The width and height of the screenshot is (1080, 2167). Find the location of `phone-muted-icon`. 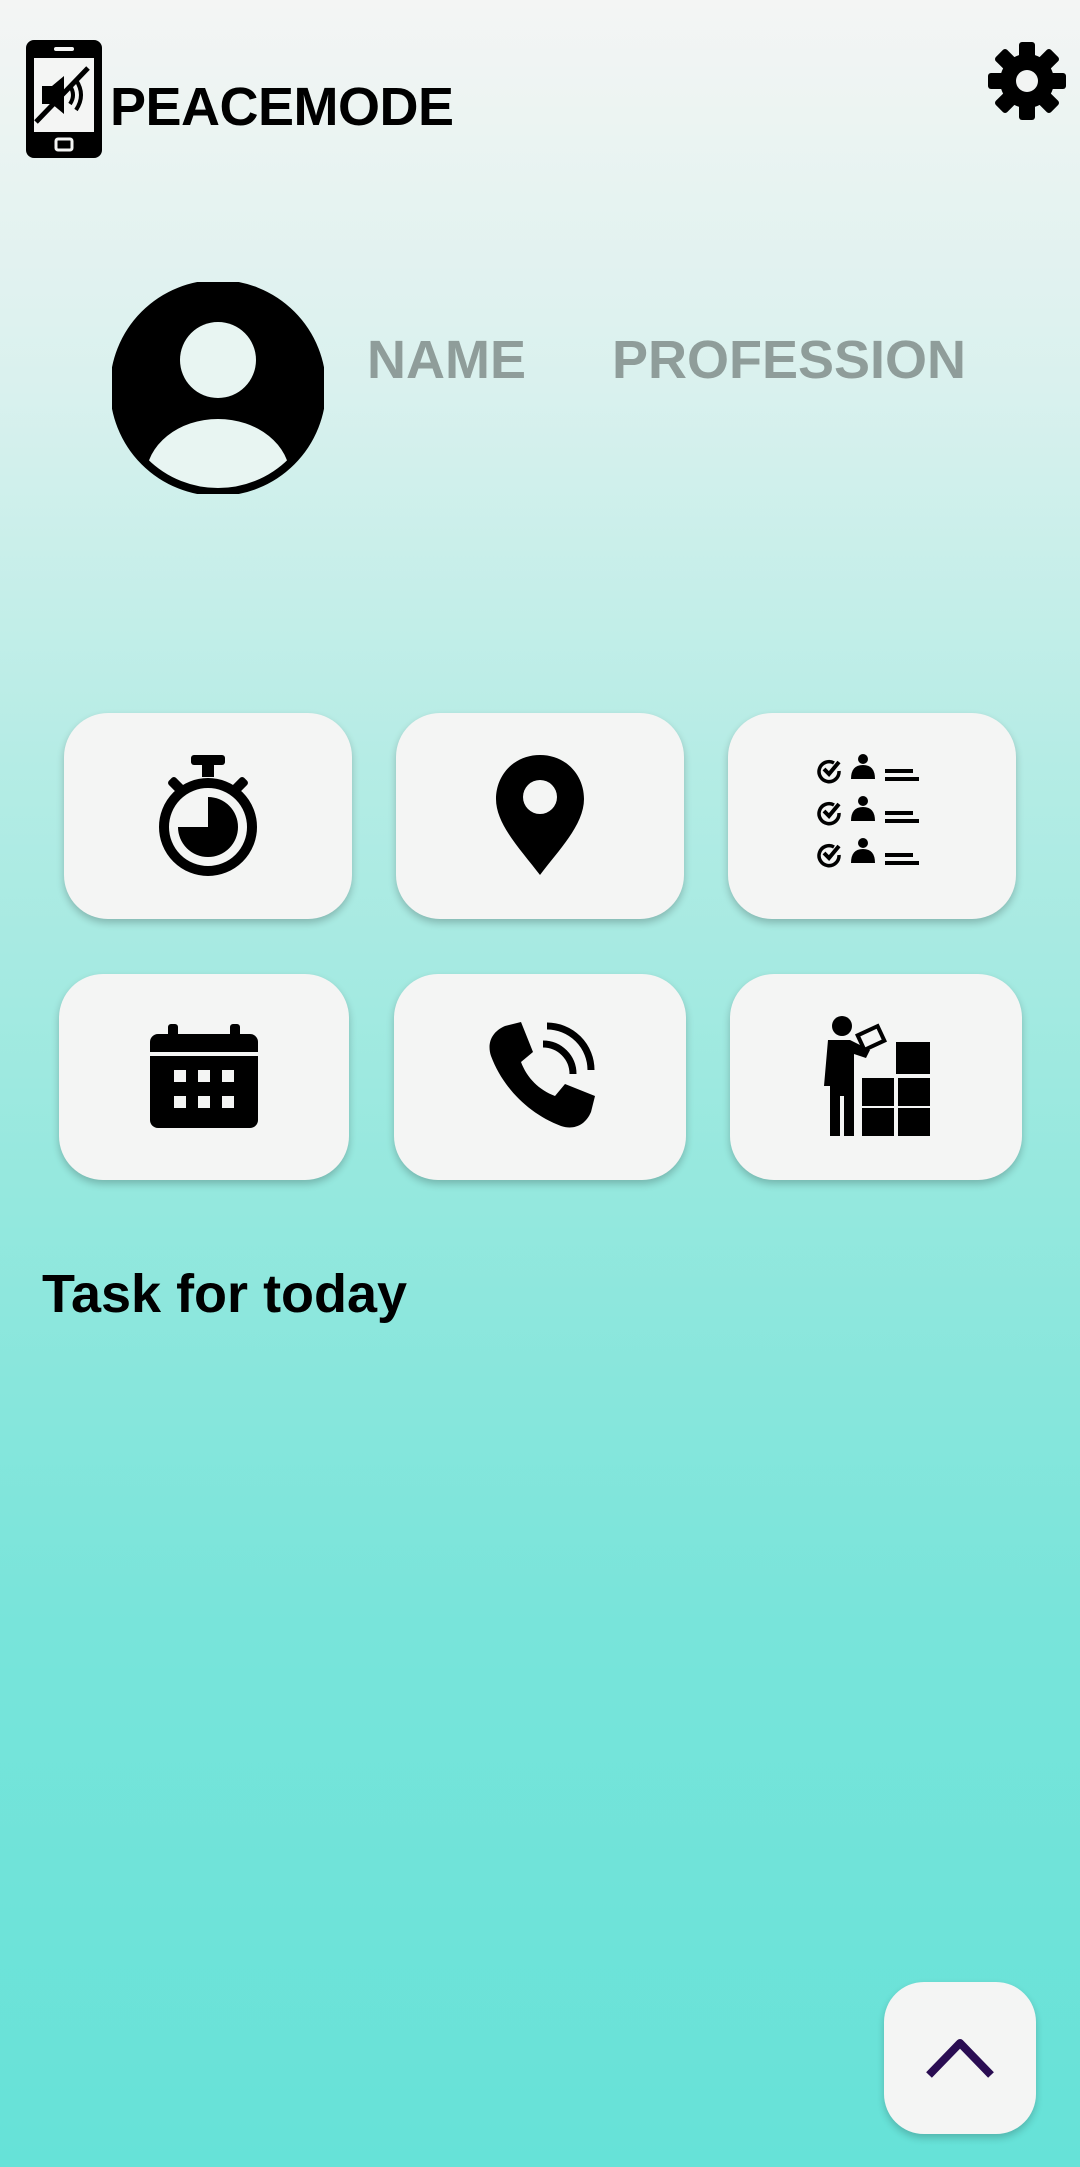

phone-muted-icon is located at coordinates (64, 99).